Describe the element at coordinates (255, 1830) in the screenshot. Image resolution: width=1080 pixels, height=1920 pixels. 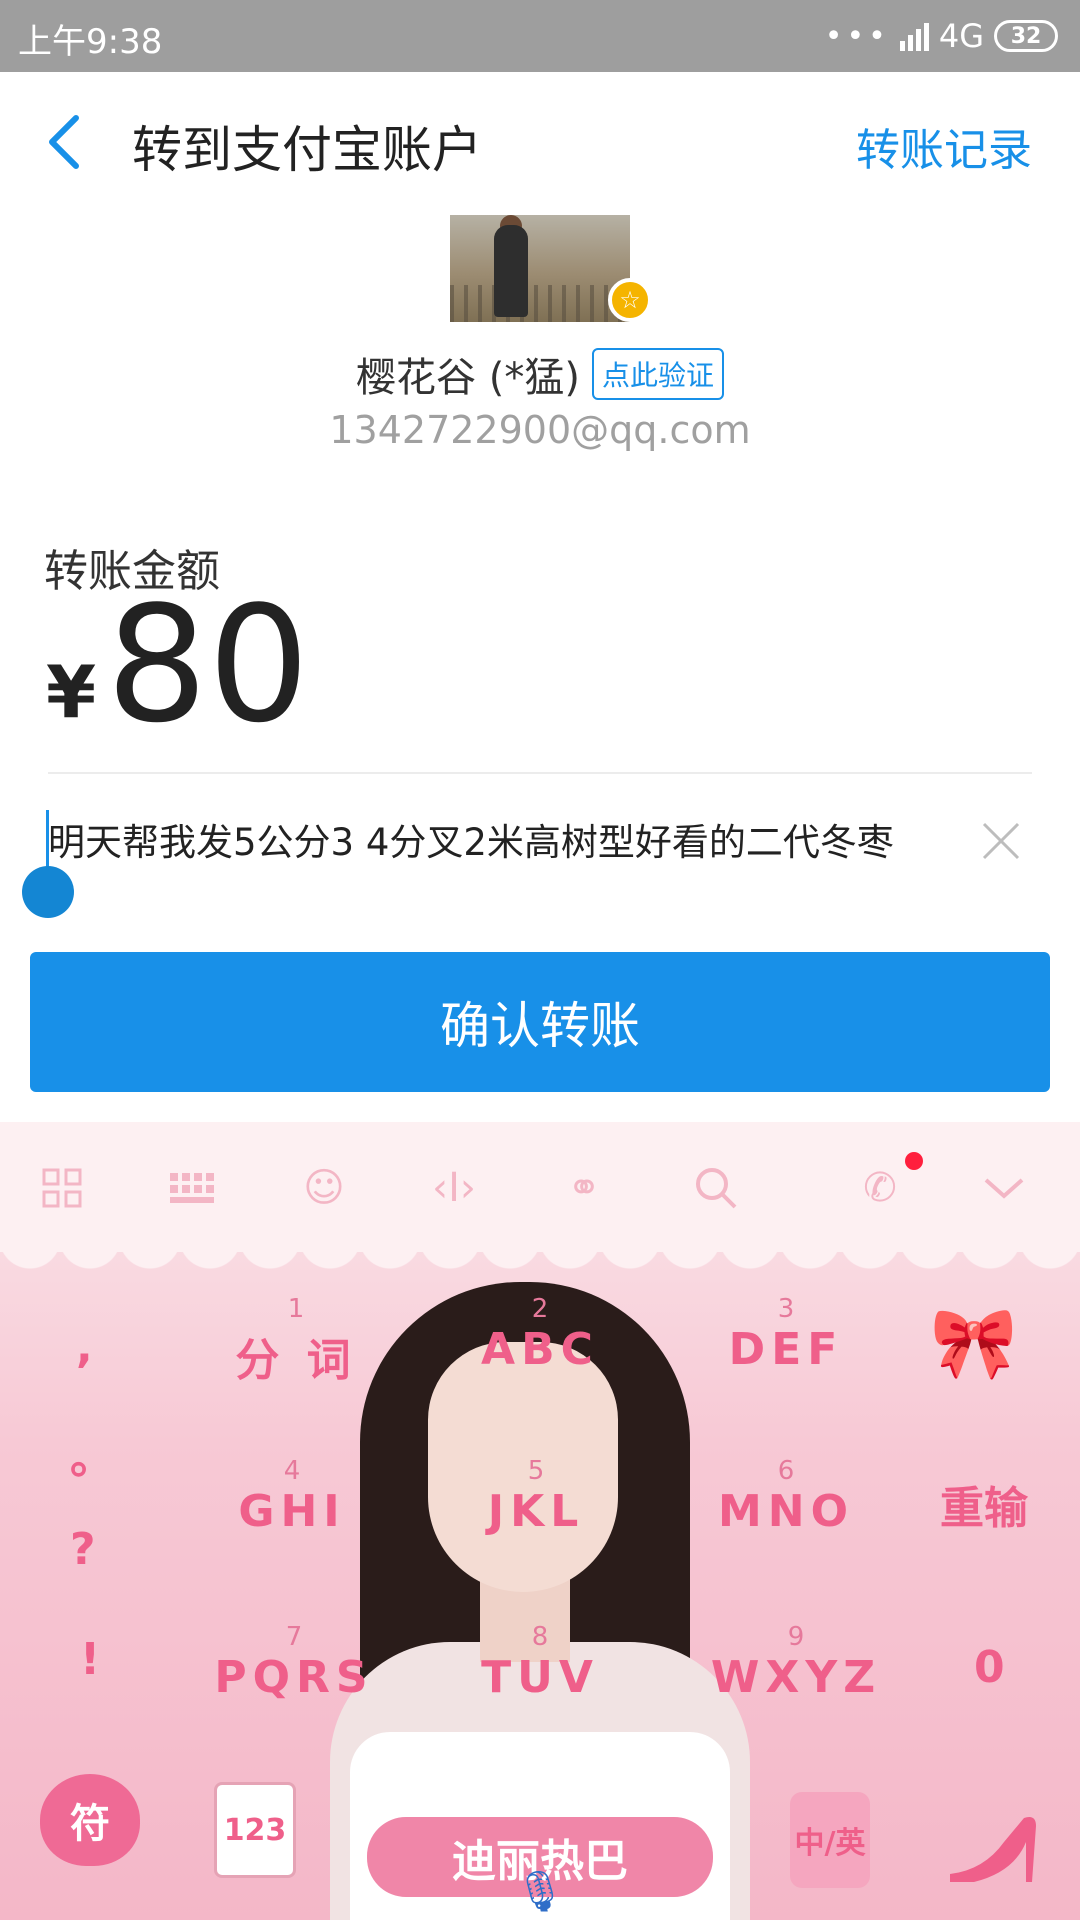
I see `numbers-key: 123` at that location.